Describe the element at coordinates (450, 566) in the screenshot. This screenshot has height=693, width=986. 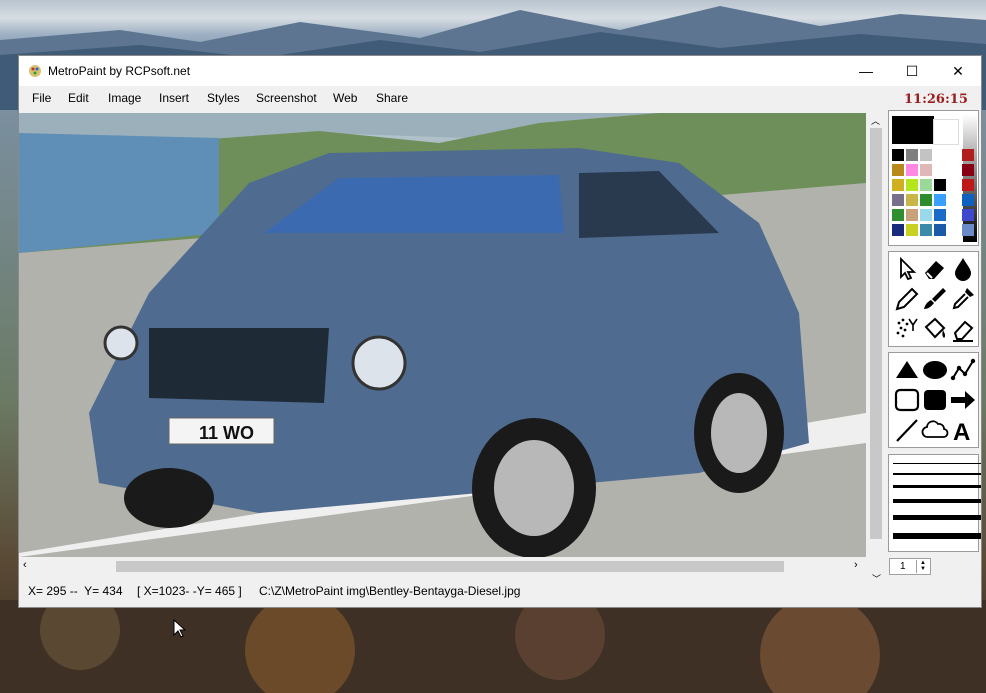
I see `horizontal-scroll-thumb` at that location.